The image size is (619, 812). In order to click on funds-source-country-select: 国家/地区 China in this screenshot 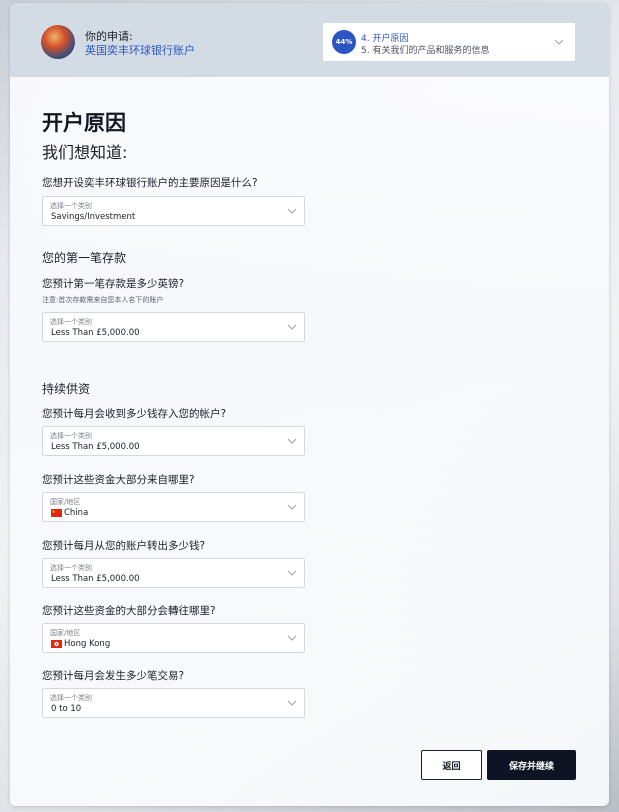, I will do `click(173, 507)`.